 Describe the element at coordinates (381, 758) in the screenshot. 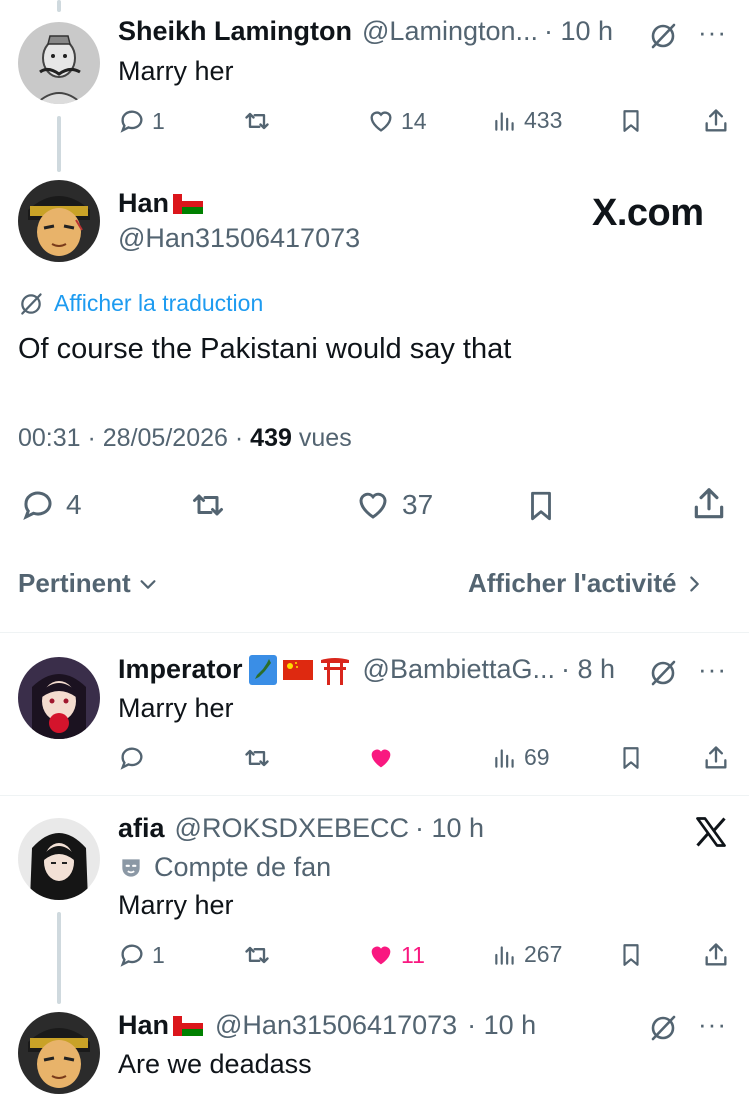

I see `like-button` at that location.